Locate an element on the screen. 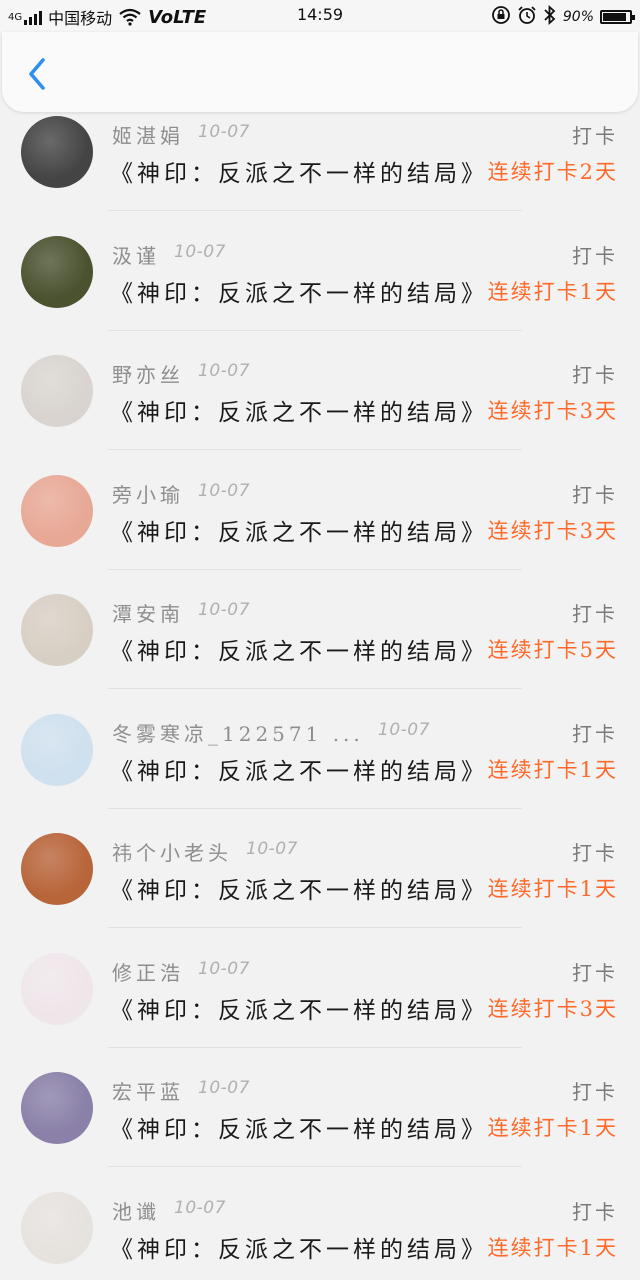 The image size is (640, 1280). user-name: 汲谨 is located at coordinates (136, 254).